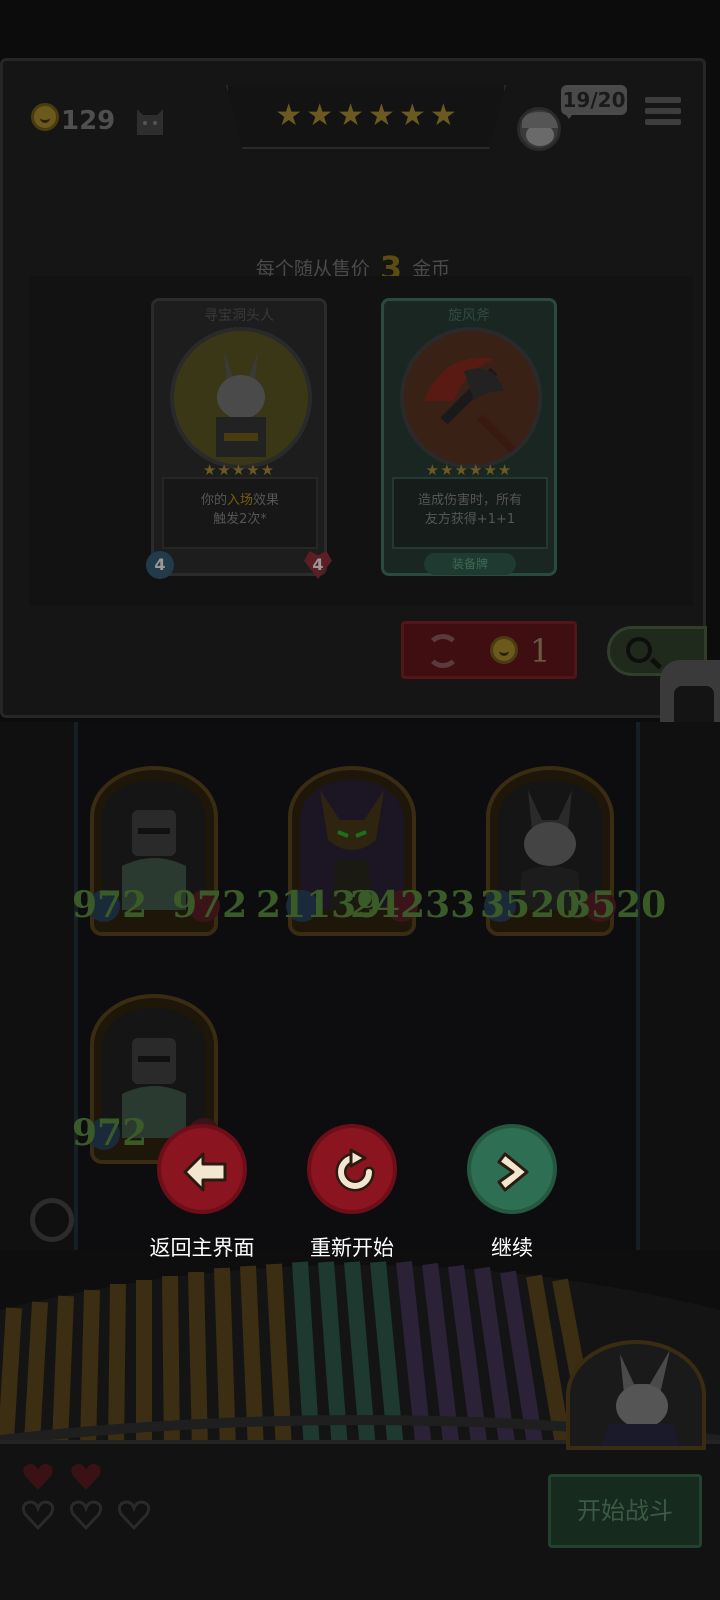  What do you see at coordinates (150, 122) in the screenshot?
I see `cat-icon` at bounding box center [150, 122].